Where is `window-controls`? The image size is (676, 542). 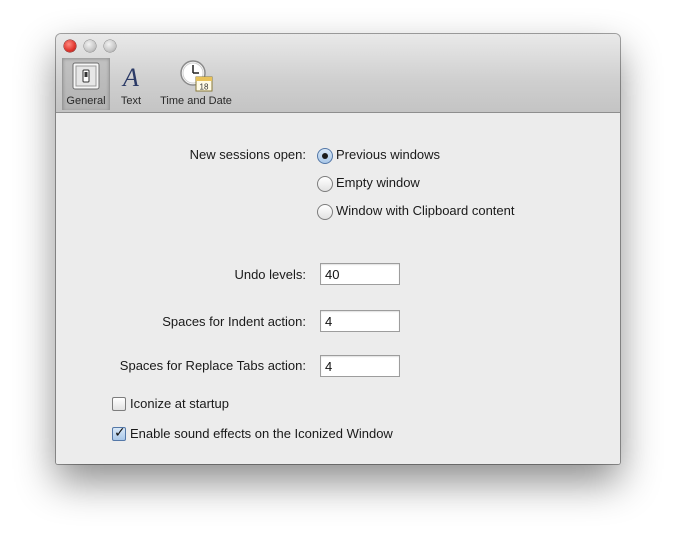 window-controls is located at coordinates (90, 46).